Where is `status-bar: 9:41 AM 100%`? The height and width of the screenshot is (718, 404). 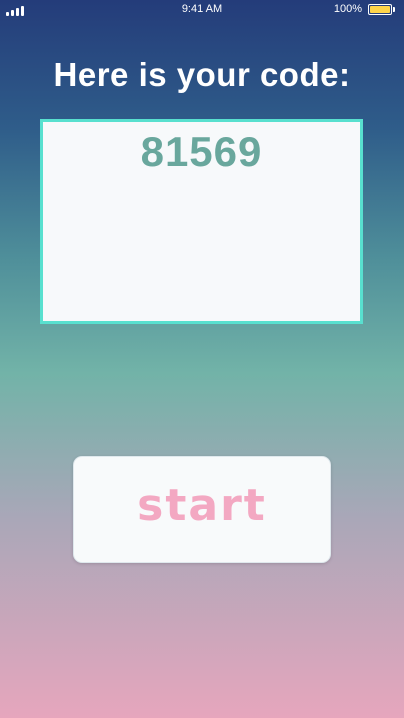 status-bar: 9:41 AM 100% is located at coordinates (202, 10).